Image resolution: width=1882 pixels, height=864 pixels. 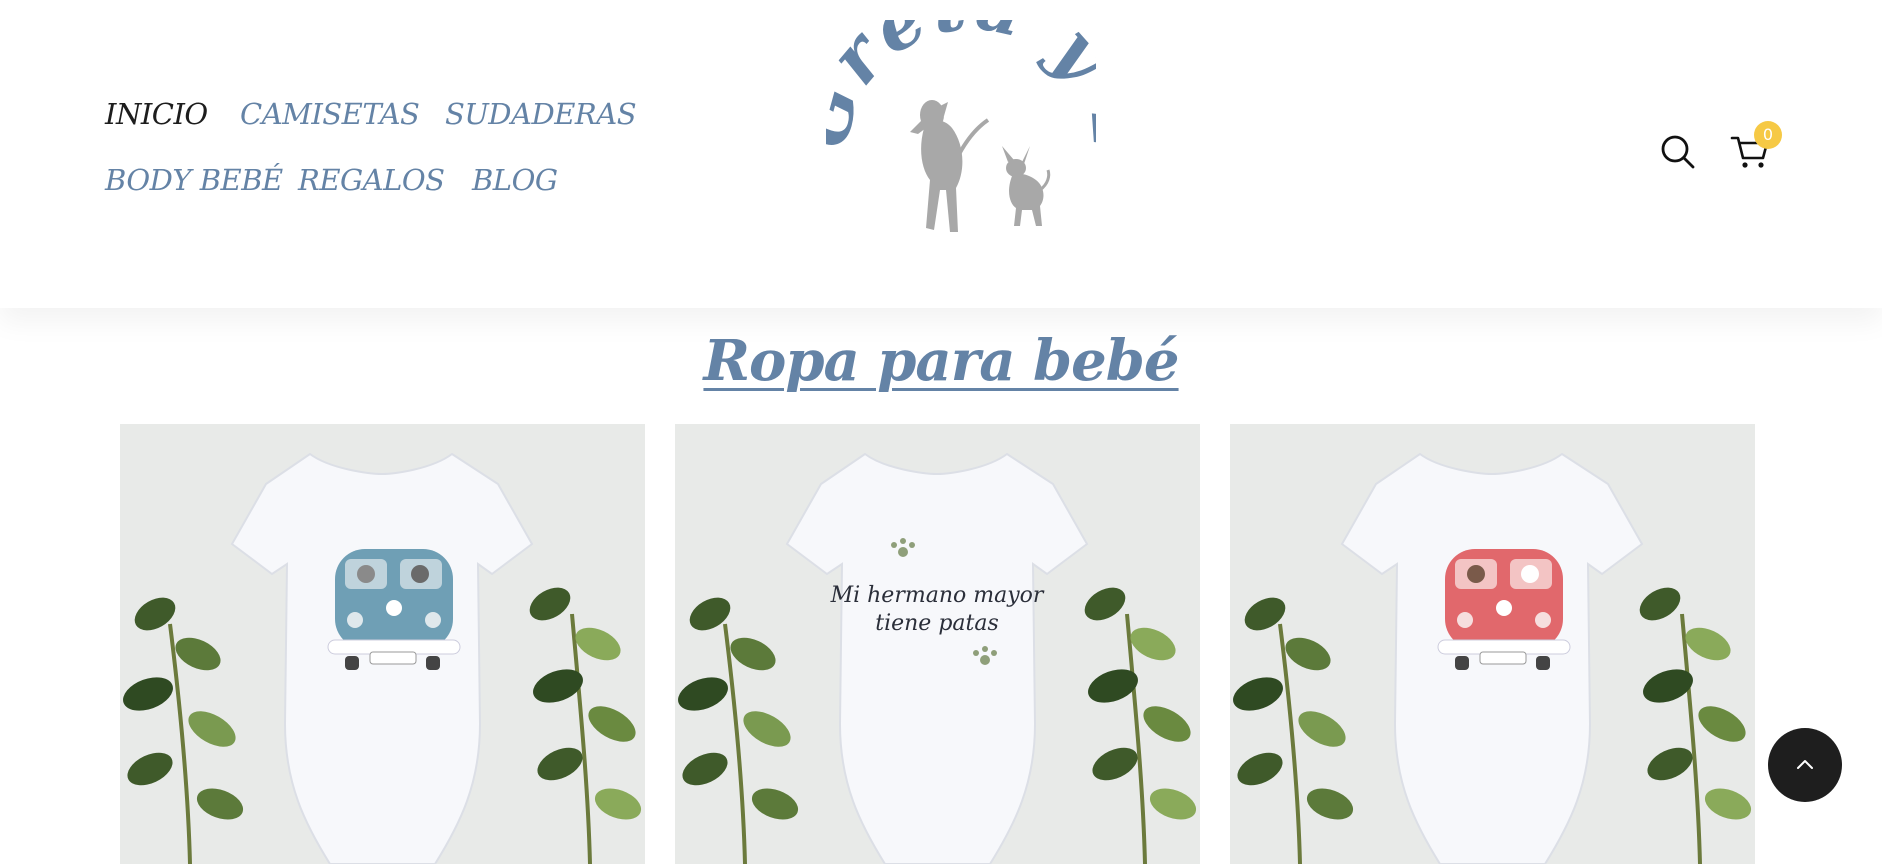 I want to click on site-logo: Greta y Pío, so click(x=969, y=125).